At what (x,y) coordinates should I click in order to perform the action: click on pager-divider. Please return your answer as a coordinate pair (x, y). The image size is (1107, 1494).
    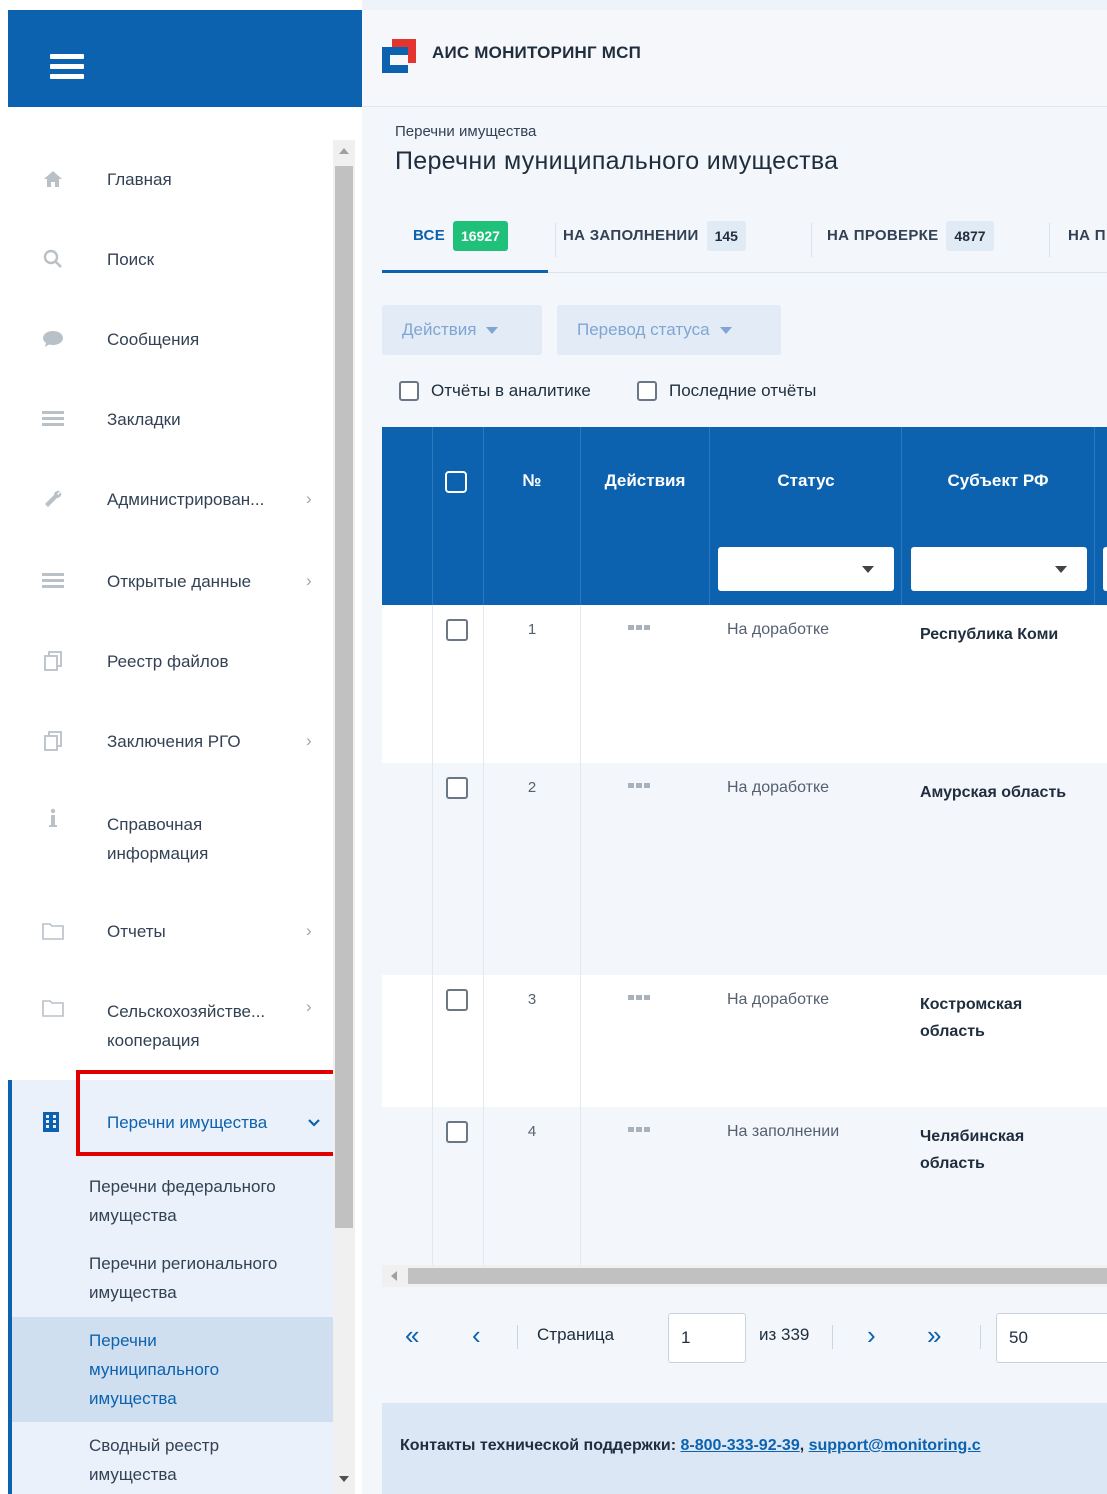
    Looking at the image, I should click on (517, 1337).